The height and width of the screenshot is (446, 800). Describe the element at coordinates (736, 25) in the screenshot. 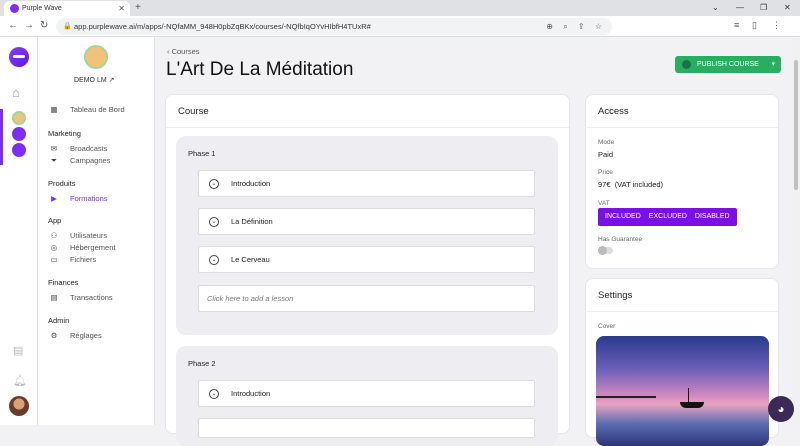

I see `reading-list-icon: ≡` at that location.